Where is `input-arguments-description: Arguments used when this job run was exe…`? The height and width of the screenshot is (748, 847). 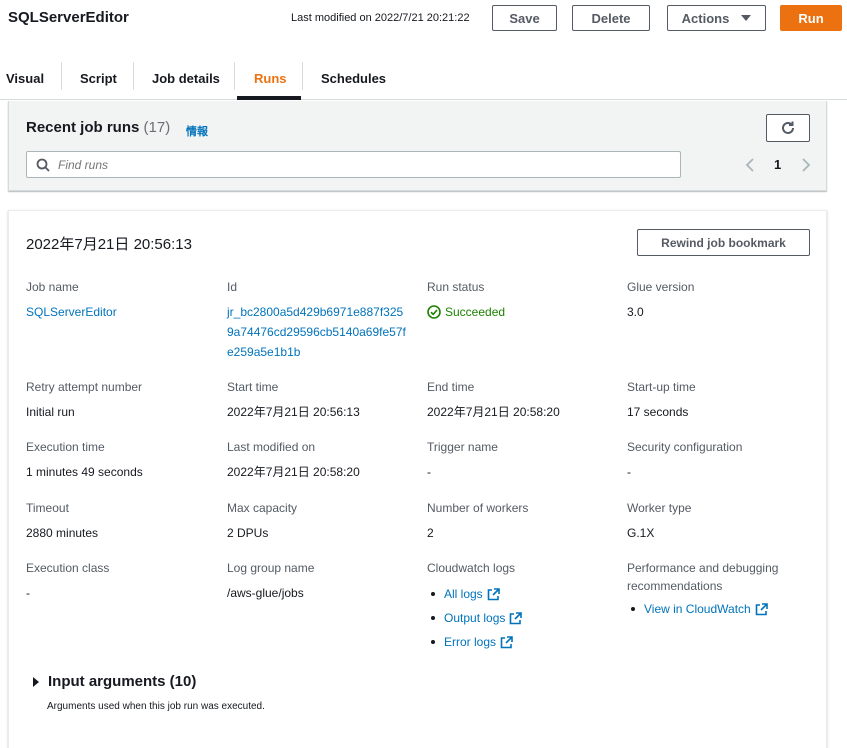 input-arguments-description: Arguments used when this job run was exe… is located at coordinates (156, 706).